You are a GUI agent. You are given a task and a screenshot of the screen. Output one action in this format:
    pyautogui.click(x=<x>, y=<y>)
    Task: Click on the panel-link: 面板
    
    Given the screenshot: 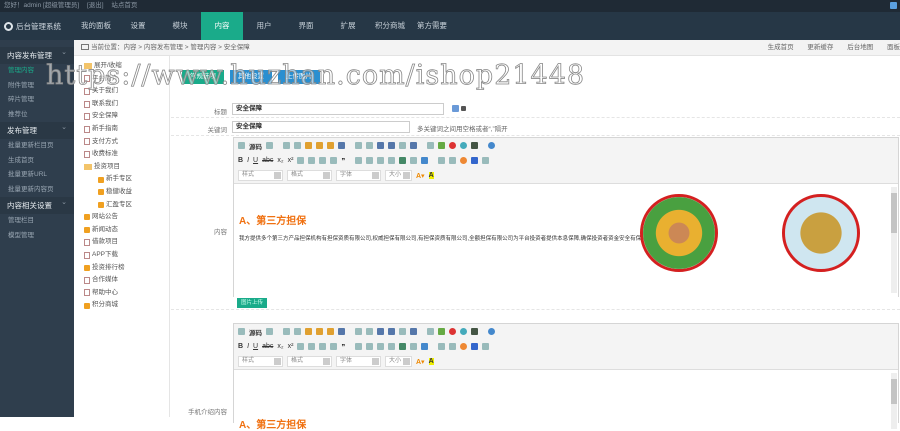 What is the action you would take?
    pyautogui.click(x=893, y=47)
    